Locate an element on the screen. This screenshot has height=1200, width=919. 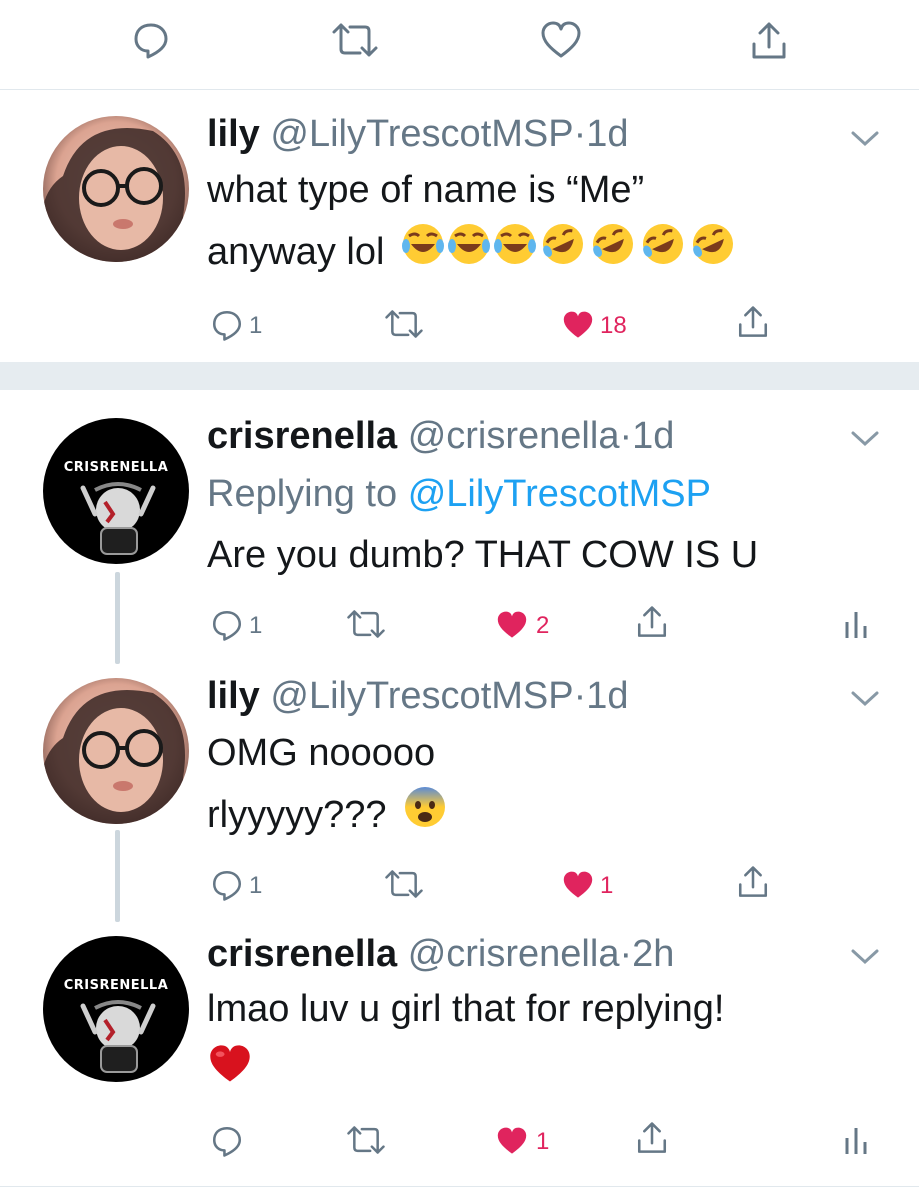
tweet-text-line: anyway lol is located at coordinates (479, 253).